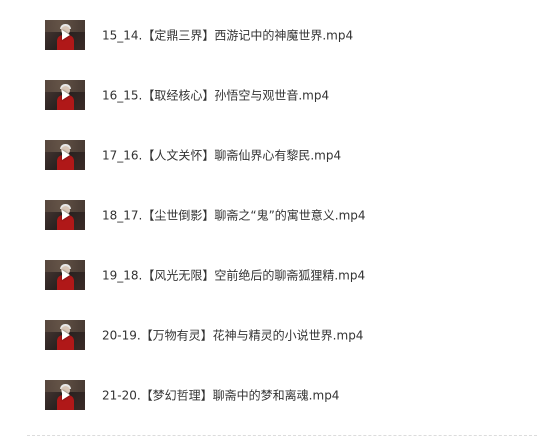 This screenshot has height=436, width=542. Describe the element at coordinates (227, 35) in the screenshot. I see `file-name: 15_14.【定鼎三界】西游记中的神魔世界.mp4` at that location.